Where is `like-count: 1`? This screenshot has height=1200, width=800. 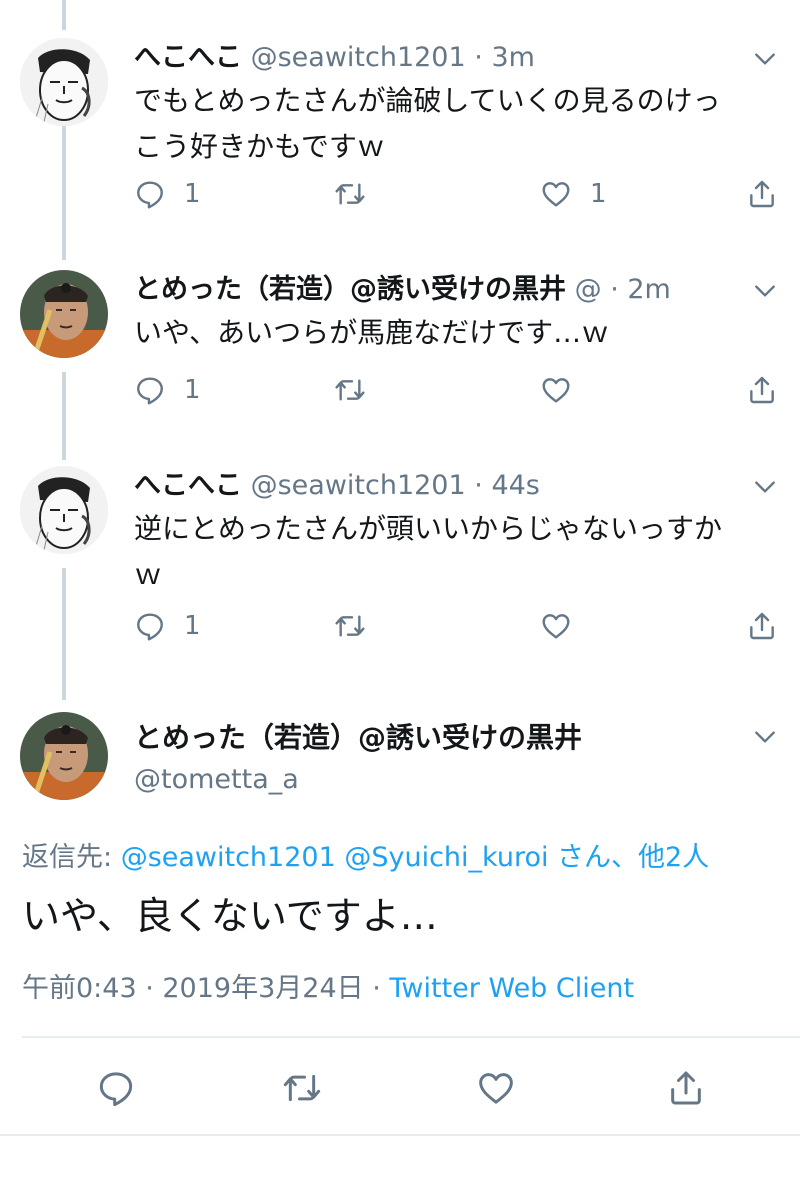 like-count: 1 is located at coordinates (598, 194).